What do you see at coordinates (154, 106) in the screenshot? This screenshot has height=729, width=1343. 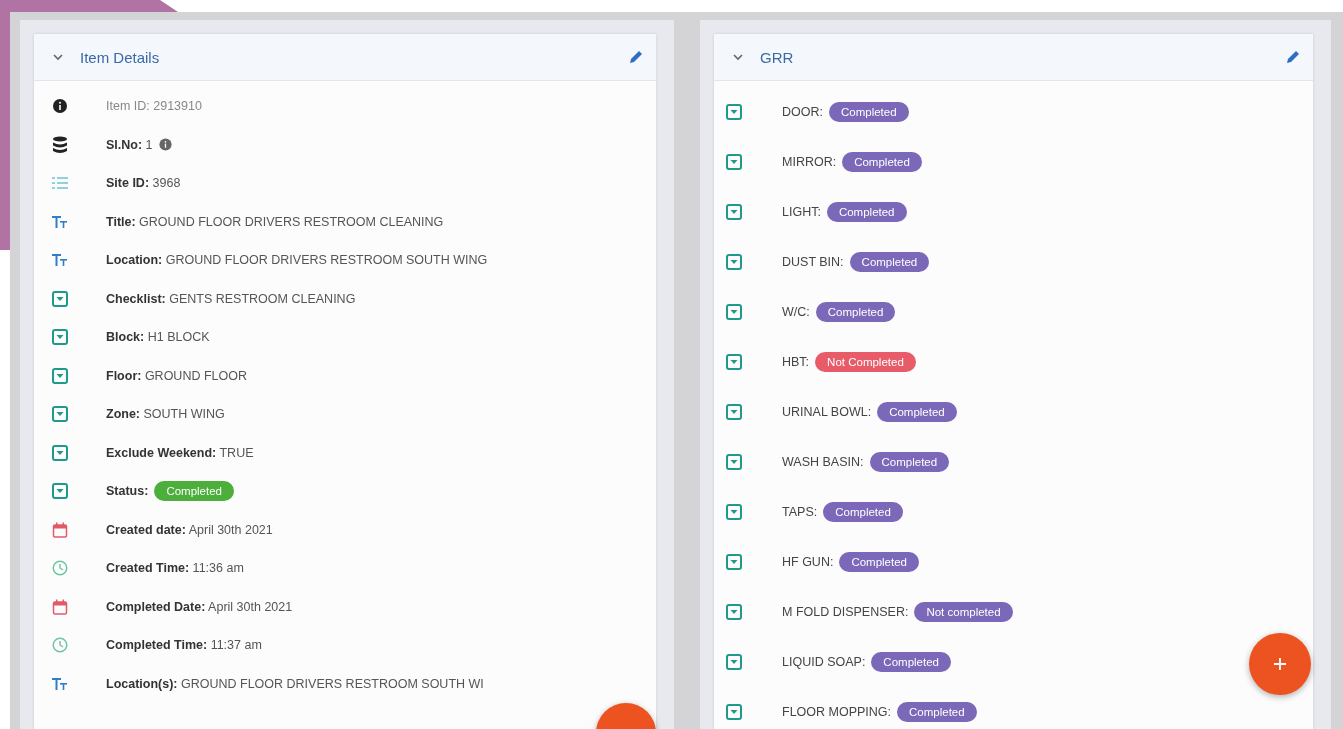 I see `detail-text: Item ID: 2913910` at bounding box center [154, 106].